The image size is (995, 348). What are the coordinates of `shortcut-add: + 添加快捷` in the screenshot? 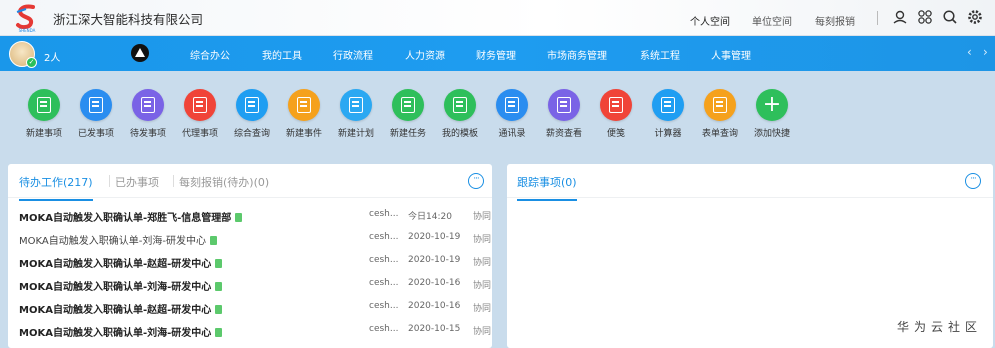 It's located at (772, 114).